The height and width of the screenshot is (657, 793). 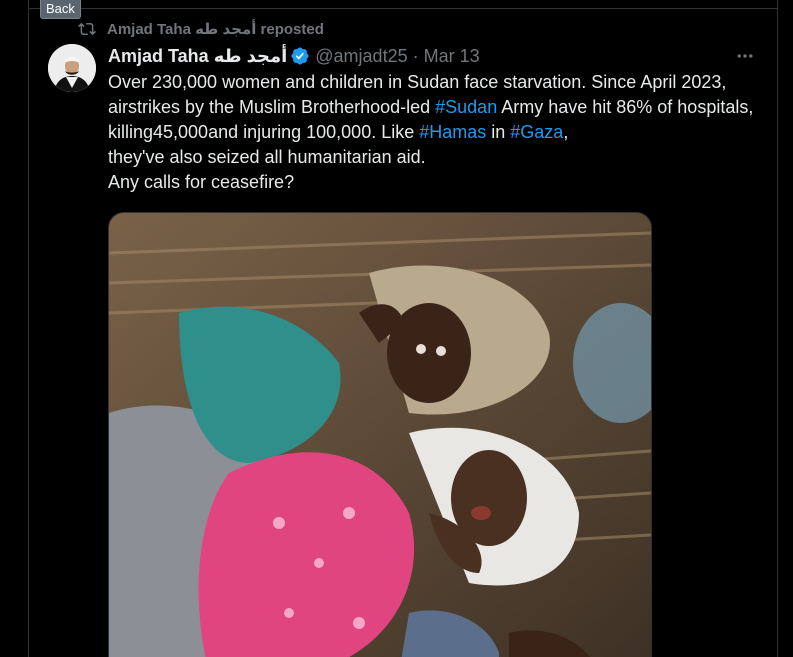 What do you see at coordinates (215, 29) in the screenshot?
I see `repost-text: Amjad Taha أمجد طه reposted` at bounding box center [215, 29].